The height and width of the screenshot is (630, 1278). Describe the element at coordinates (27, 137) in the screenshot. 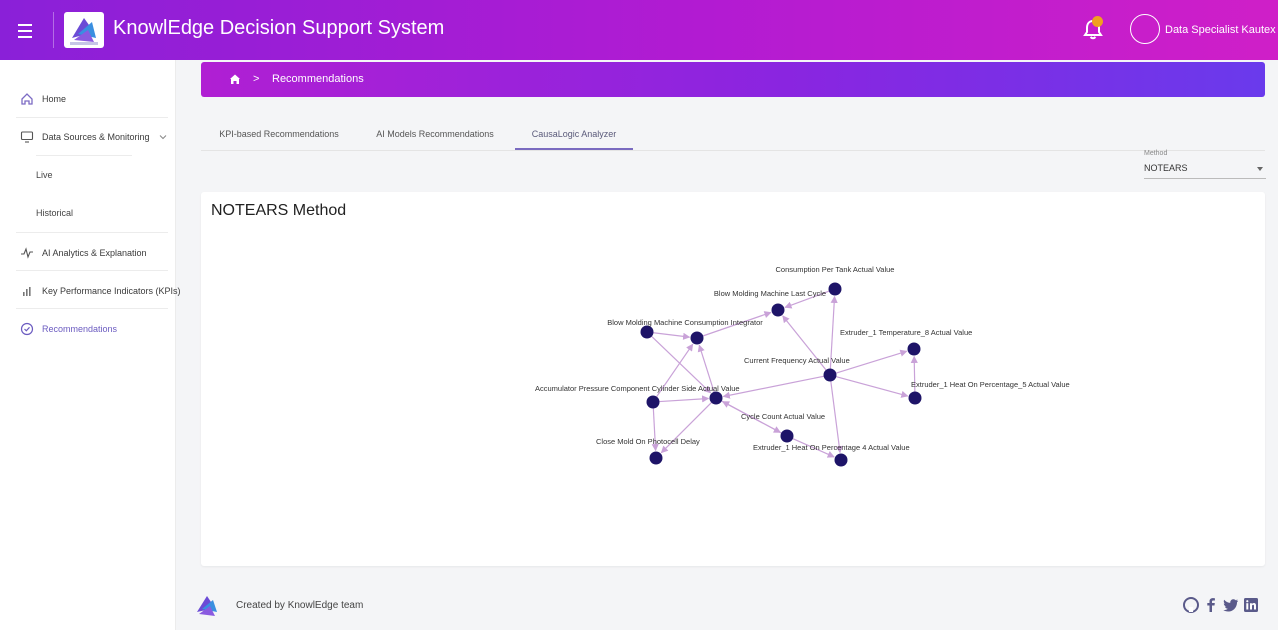

I see `monitor-icon` at that location.